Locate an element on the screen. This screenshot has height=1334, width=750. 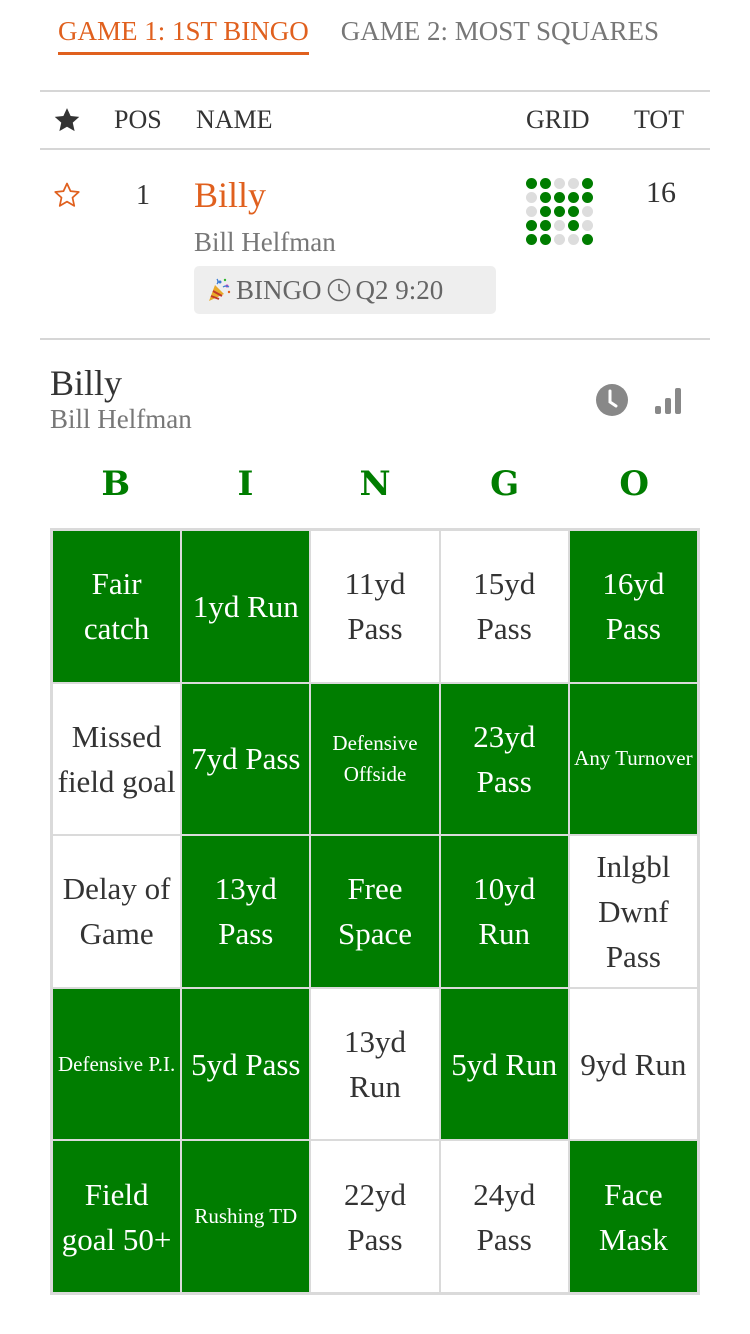
bingo-cell: Any Turnover is located at coordinates (633, 759).